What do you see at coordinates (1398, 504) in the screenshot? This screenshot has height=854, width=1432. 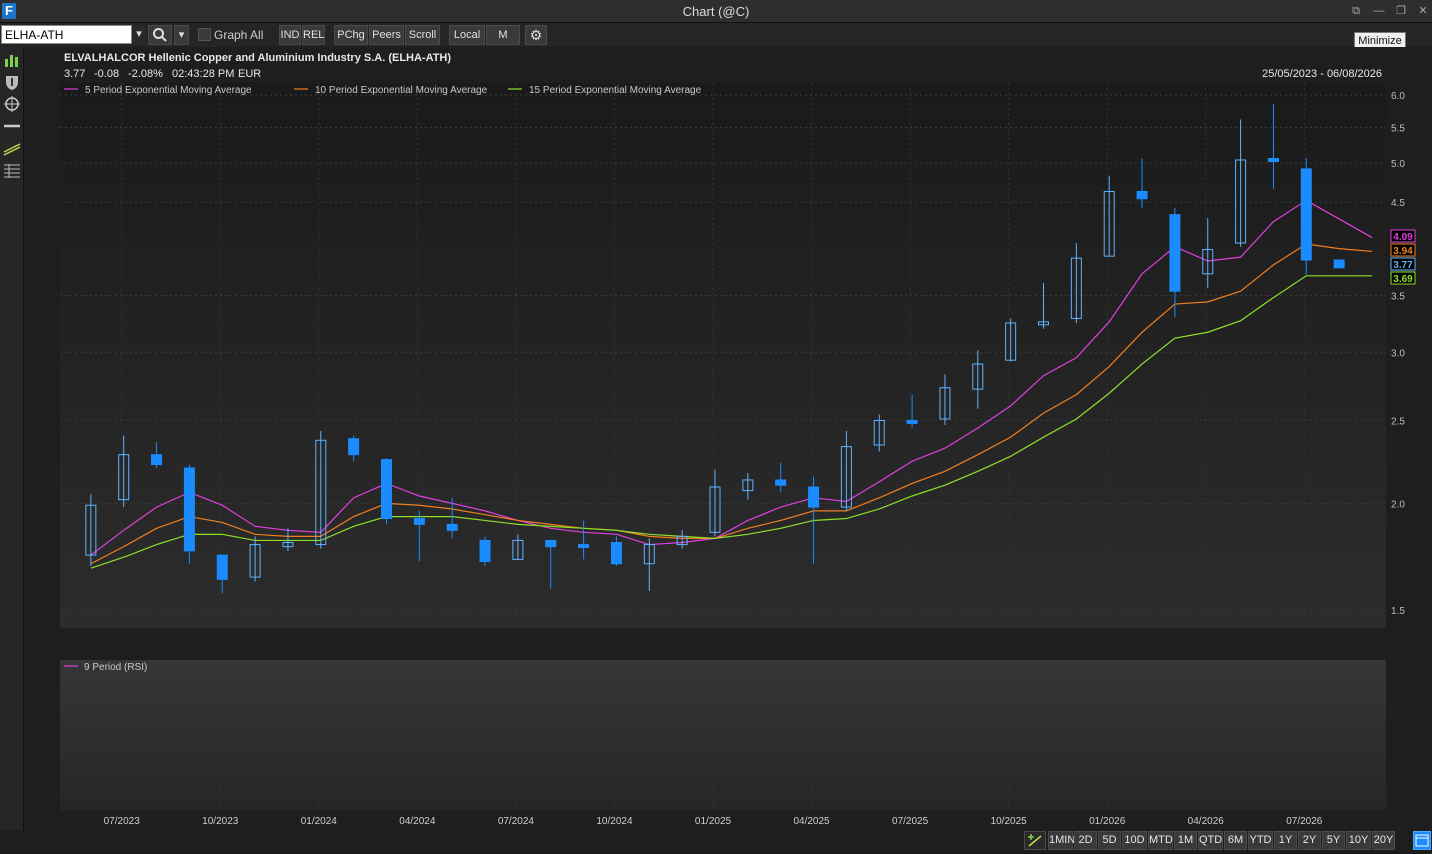 I see `y-tick-label: 2.0` at bounding box center [1398, 504].